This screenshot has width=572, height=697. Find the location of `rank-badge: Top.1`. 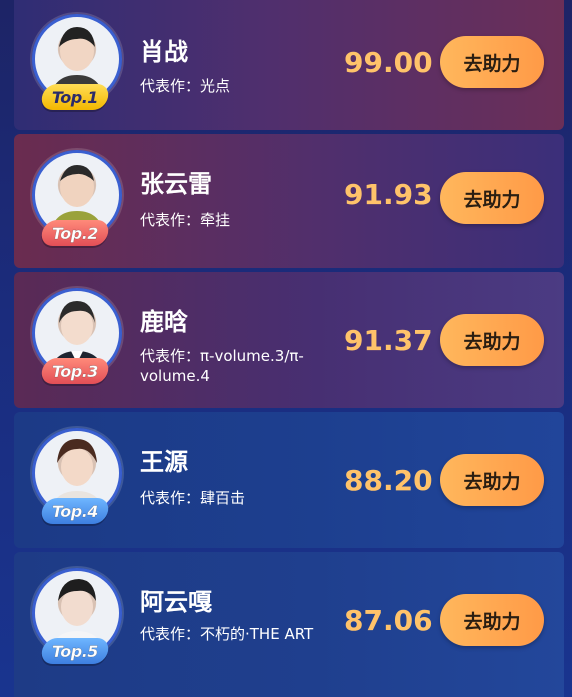

rank-badge: Top.1 is located at coordinates (75, 97).